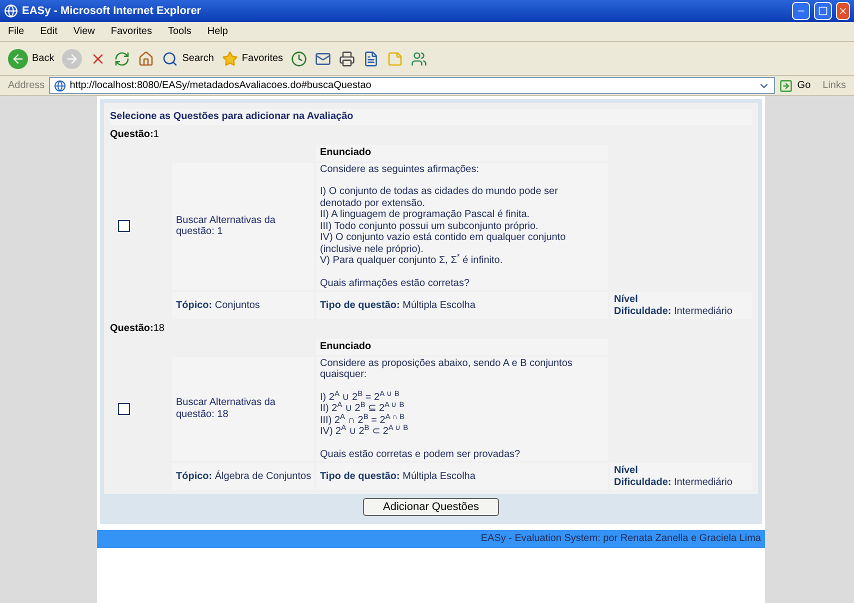  I want to click on go-button: Go, so click(795, 85).